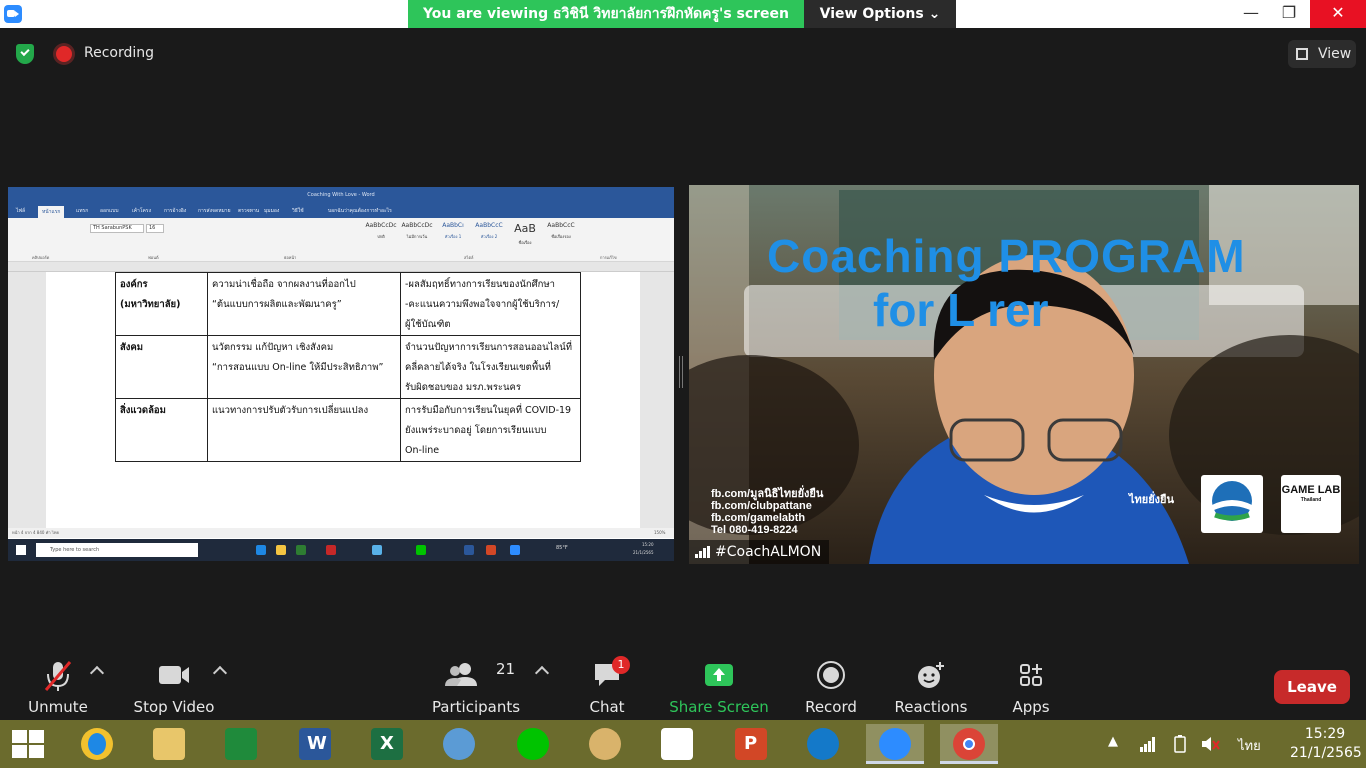  What do you see at coordinates (607, 707) in the screenshot?
I see `chat-label: Chat` at bounding box center [607, 707].